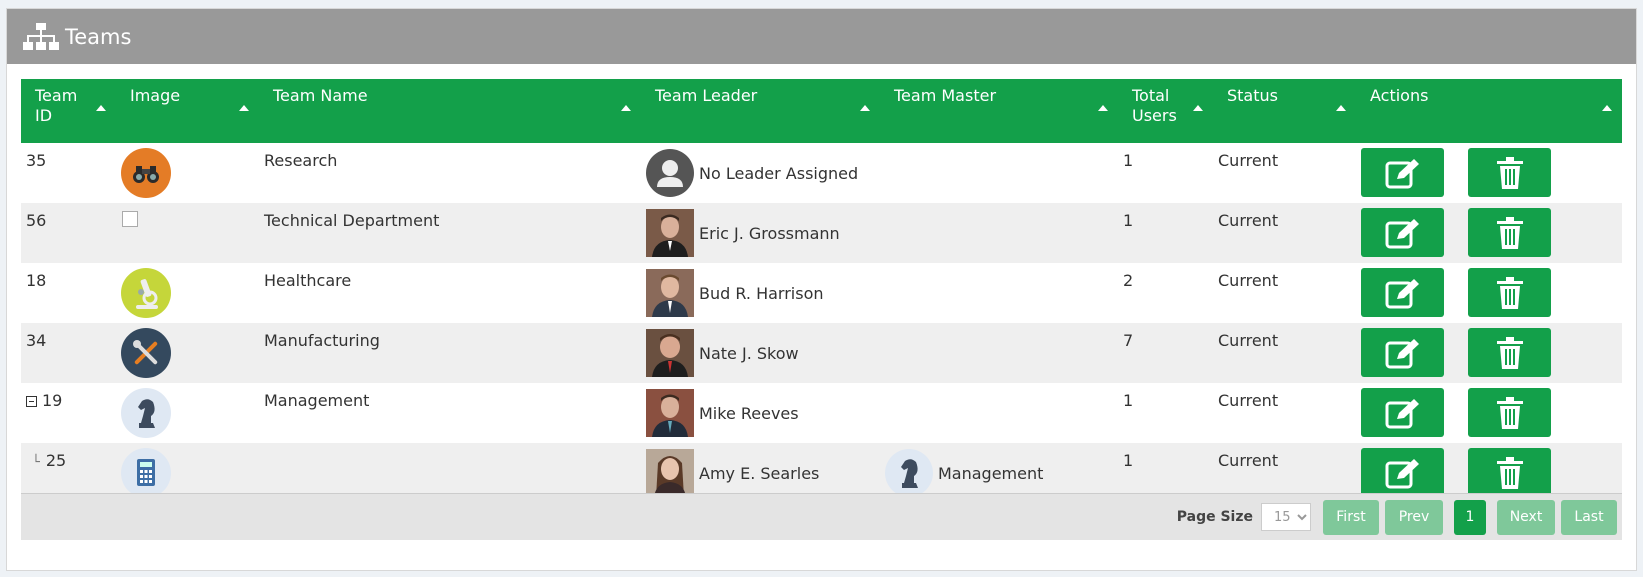  I want to click on page-size-select: 15, so click(1286, 517).